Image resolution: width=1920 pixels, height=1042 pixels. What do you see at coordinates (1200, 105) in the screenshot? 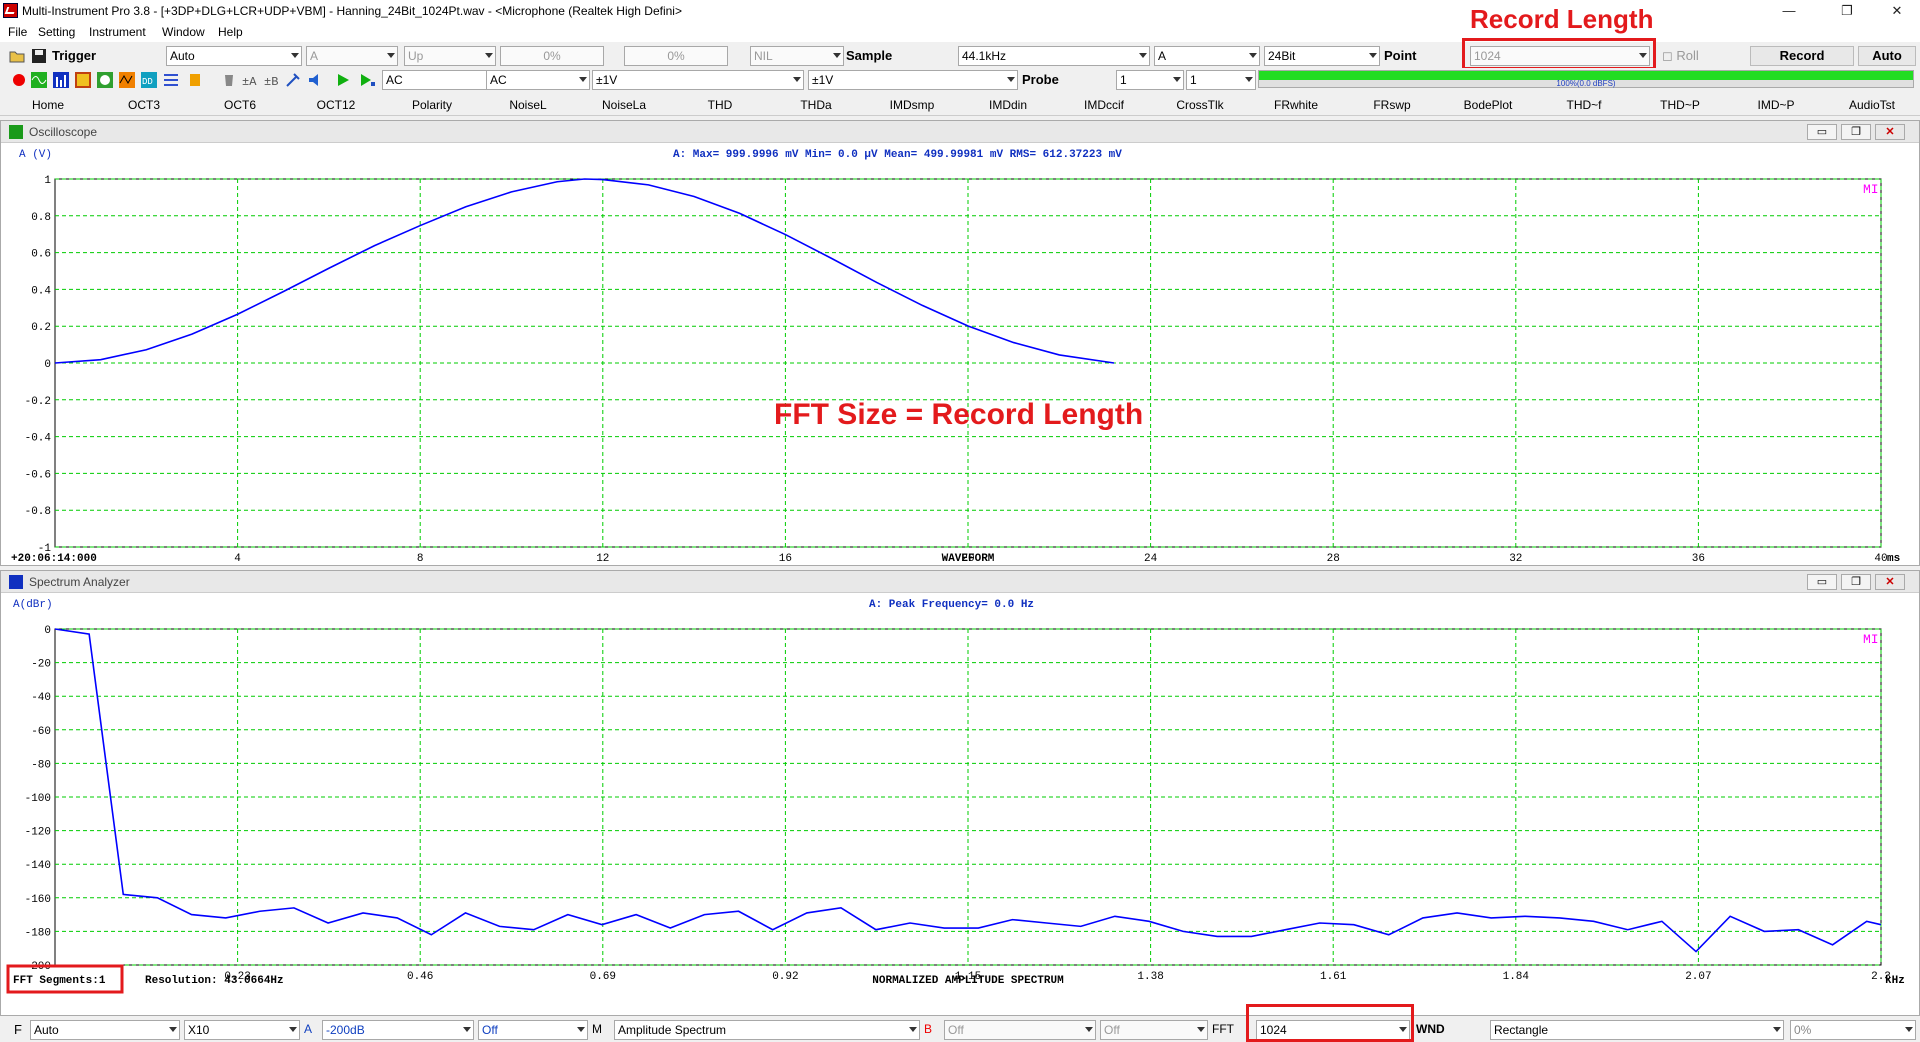
I see `tab-crosstlk: CrossTlk` at bounding box center [1200, 105].